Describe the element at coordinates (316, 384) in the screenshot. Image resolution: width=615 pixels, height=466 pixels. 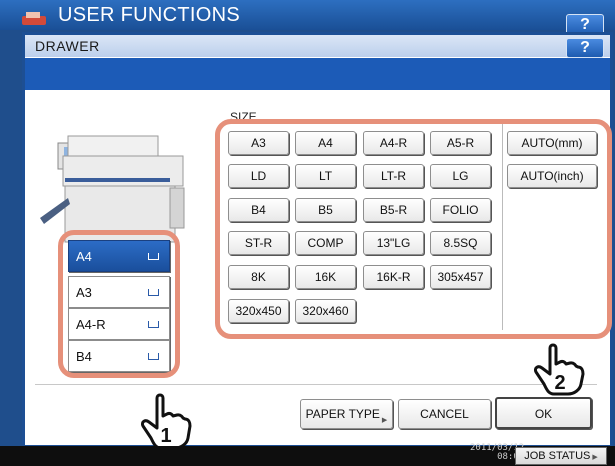
I see `footer-divider` at that location.